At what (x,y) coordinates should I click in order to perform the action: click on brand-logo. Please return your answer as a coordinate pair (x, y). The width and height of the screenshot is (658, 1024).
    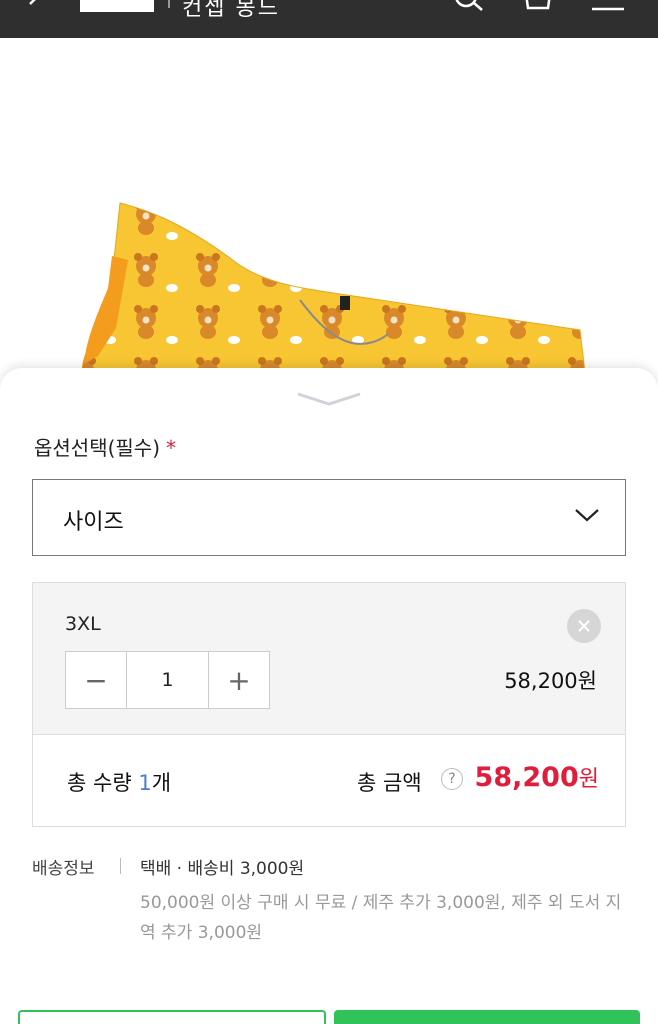
    Looking at the image, I should click on (117, 6).